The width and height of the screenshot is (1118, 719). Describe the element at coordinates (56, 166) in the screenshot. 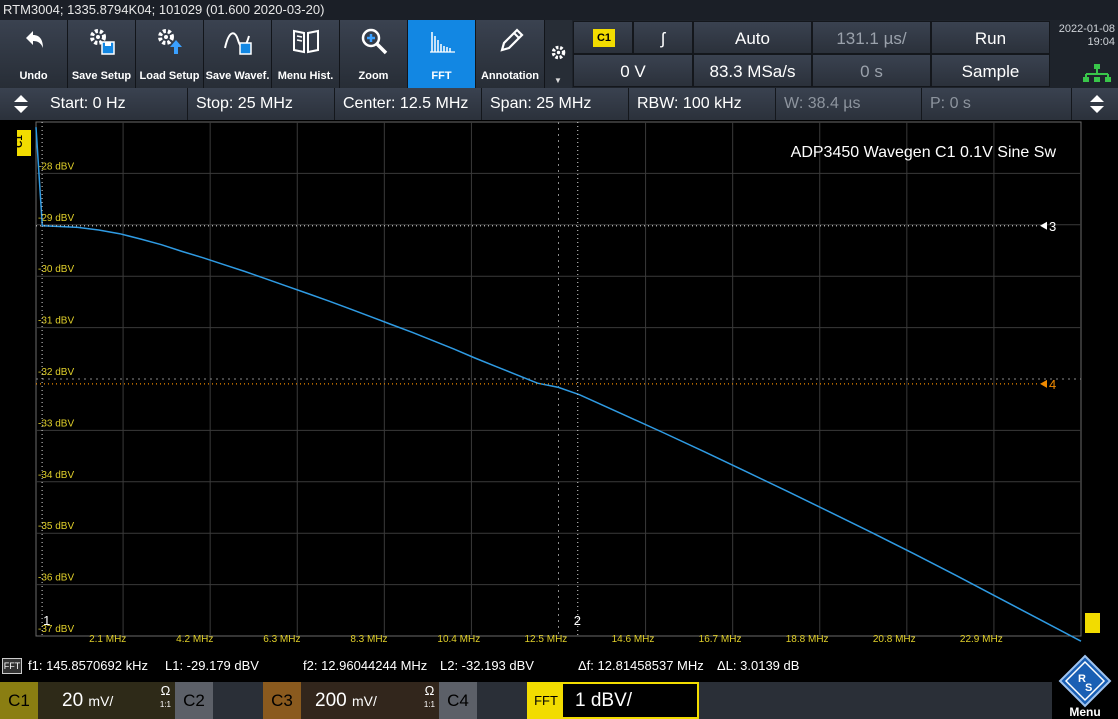

I see `y-tick-label: -28 dBV` at that location.